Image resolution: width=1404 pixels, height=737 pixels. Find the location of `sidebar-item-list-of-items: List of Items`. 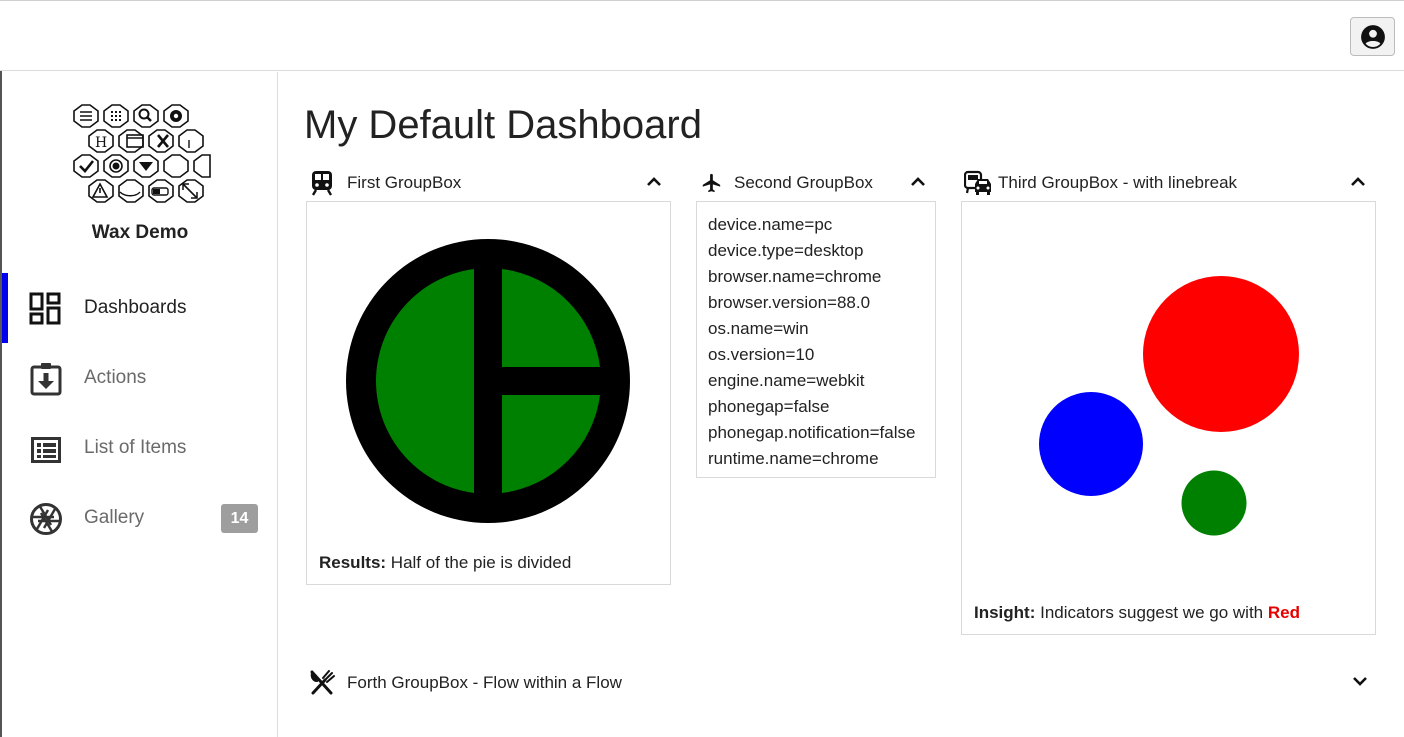

sidebar-item-list-of-items: List of Items is located at coordinates (140, 448).